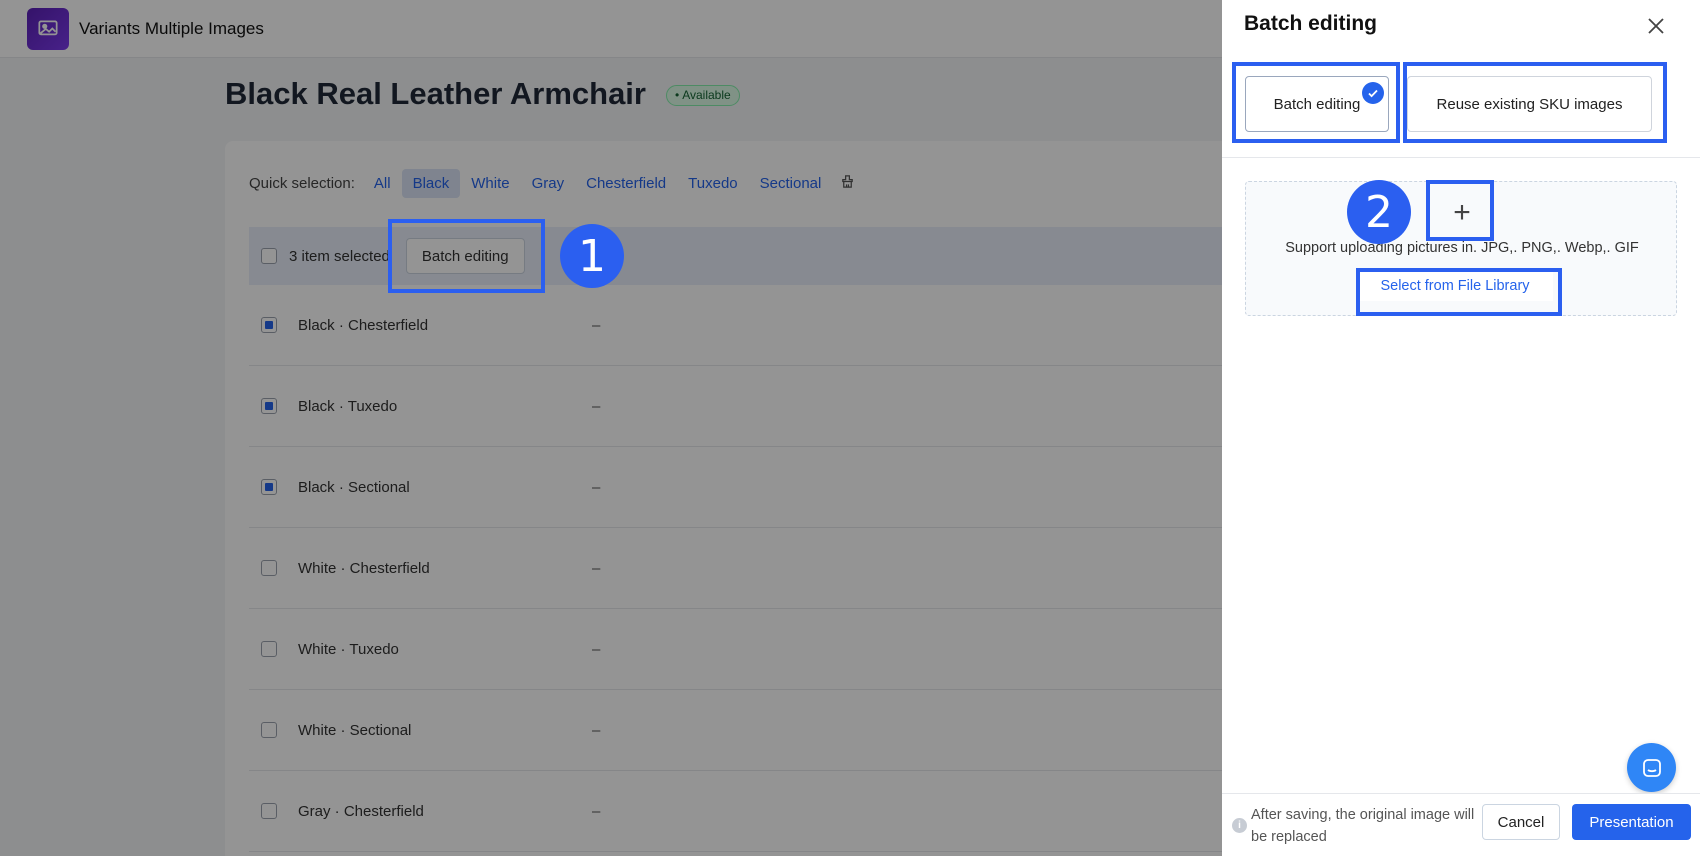  Describe the element at coordinates (1521, 822) in the screenshot. I see `cancel-button: Cancel` at that location.